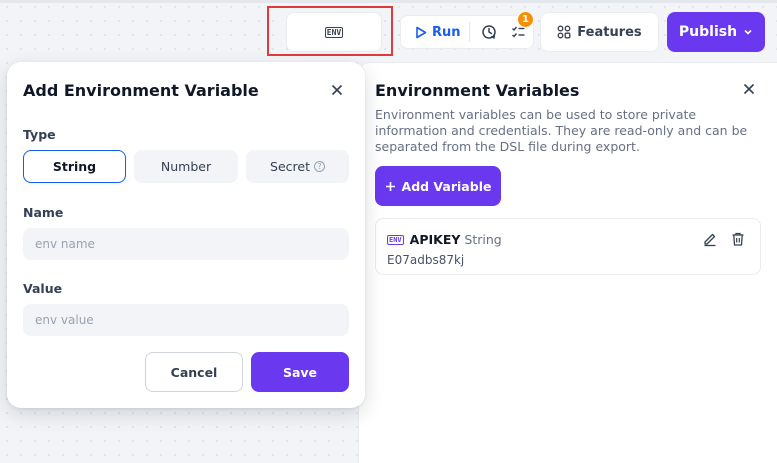 The height and width of the screenshot is (463, 777). Describe the element at coordinates (609, 32) in the screenshot. I see `features-label: Features` at that location.